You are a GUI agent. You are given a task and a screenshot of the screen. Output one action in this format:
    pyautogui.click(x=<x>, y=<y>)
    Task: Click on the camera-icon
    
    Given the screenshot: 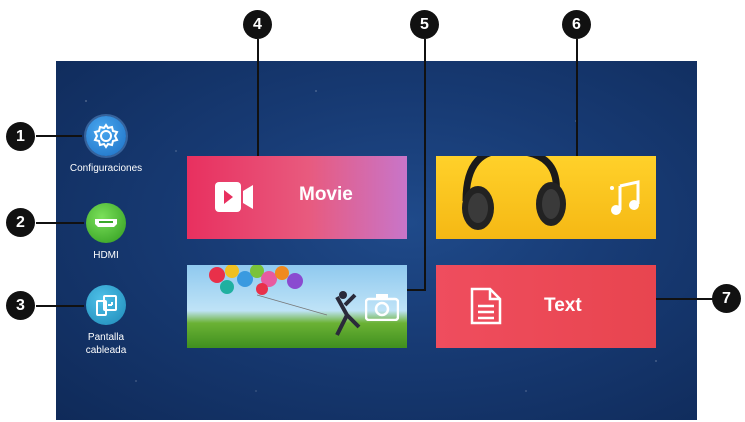 What is the action you would take?
    pyautogui.click(x=382, y=309)
    